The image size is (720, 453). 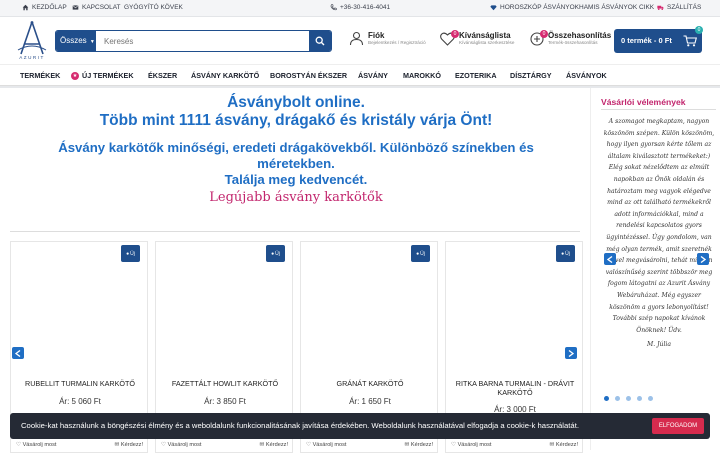 I want to click on search-button, so click(x=320, y=41).